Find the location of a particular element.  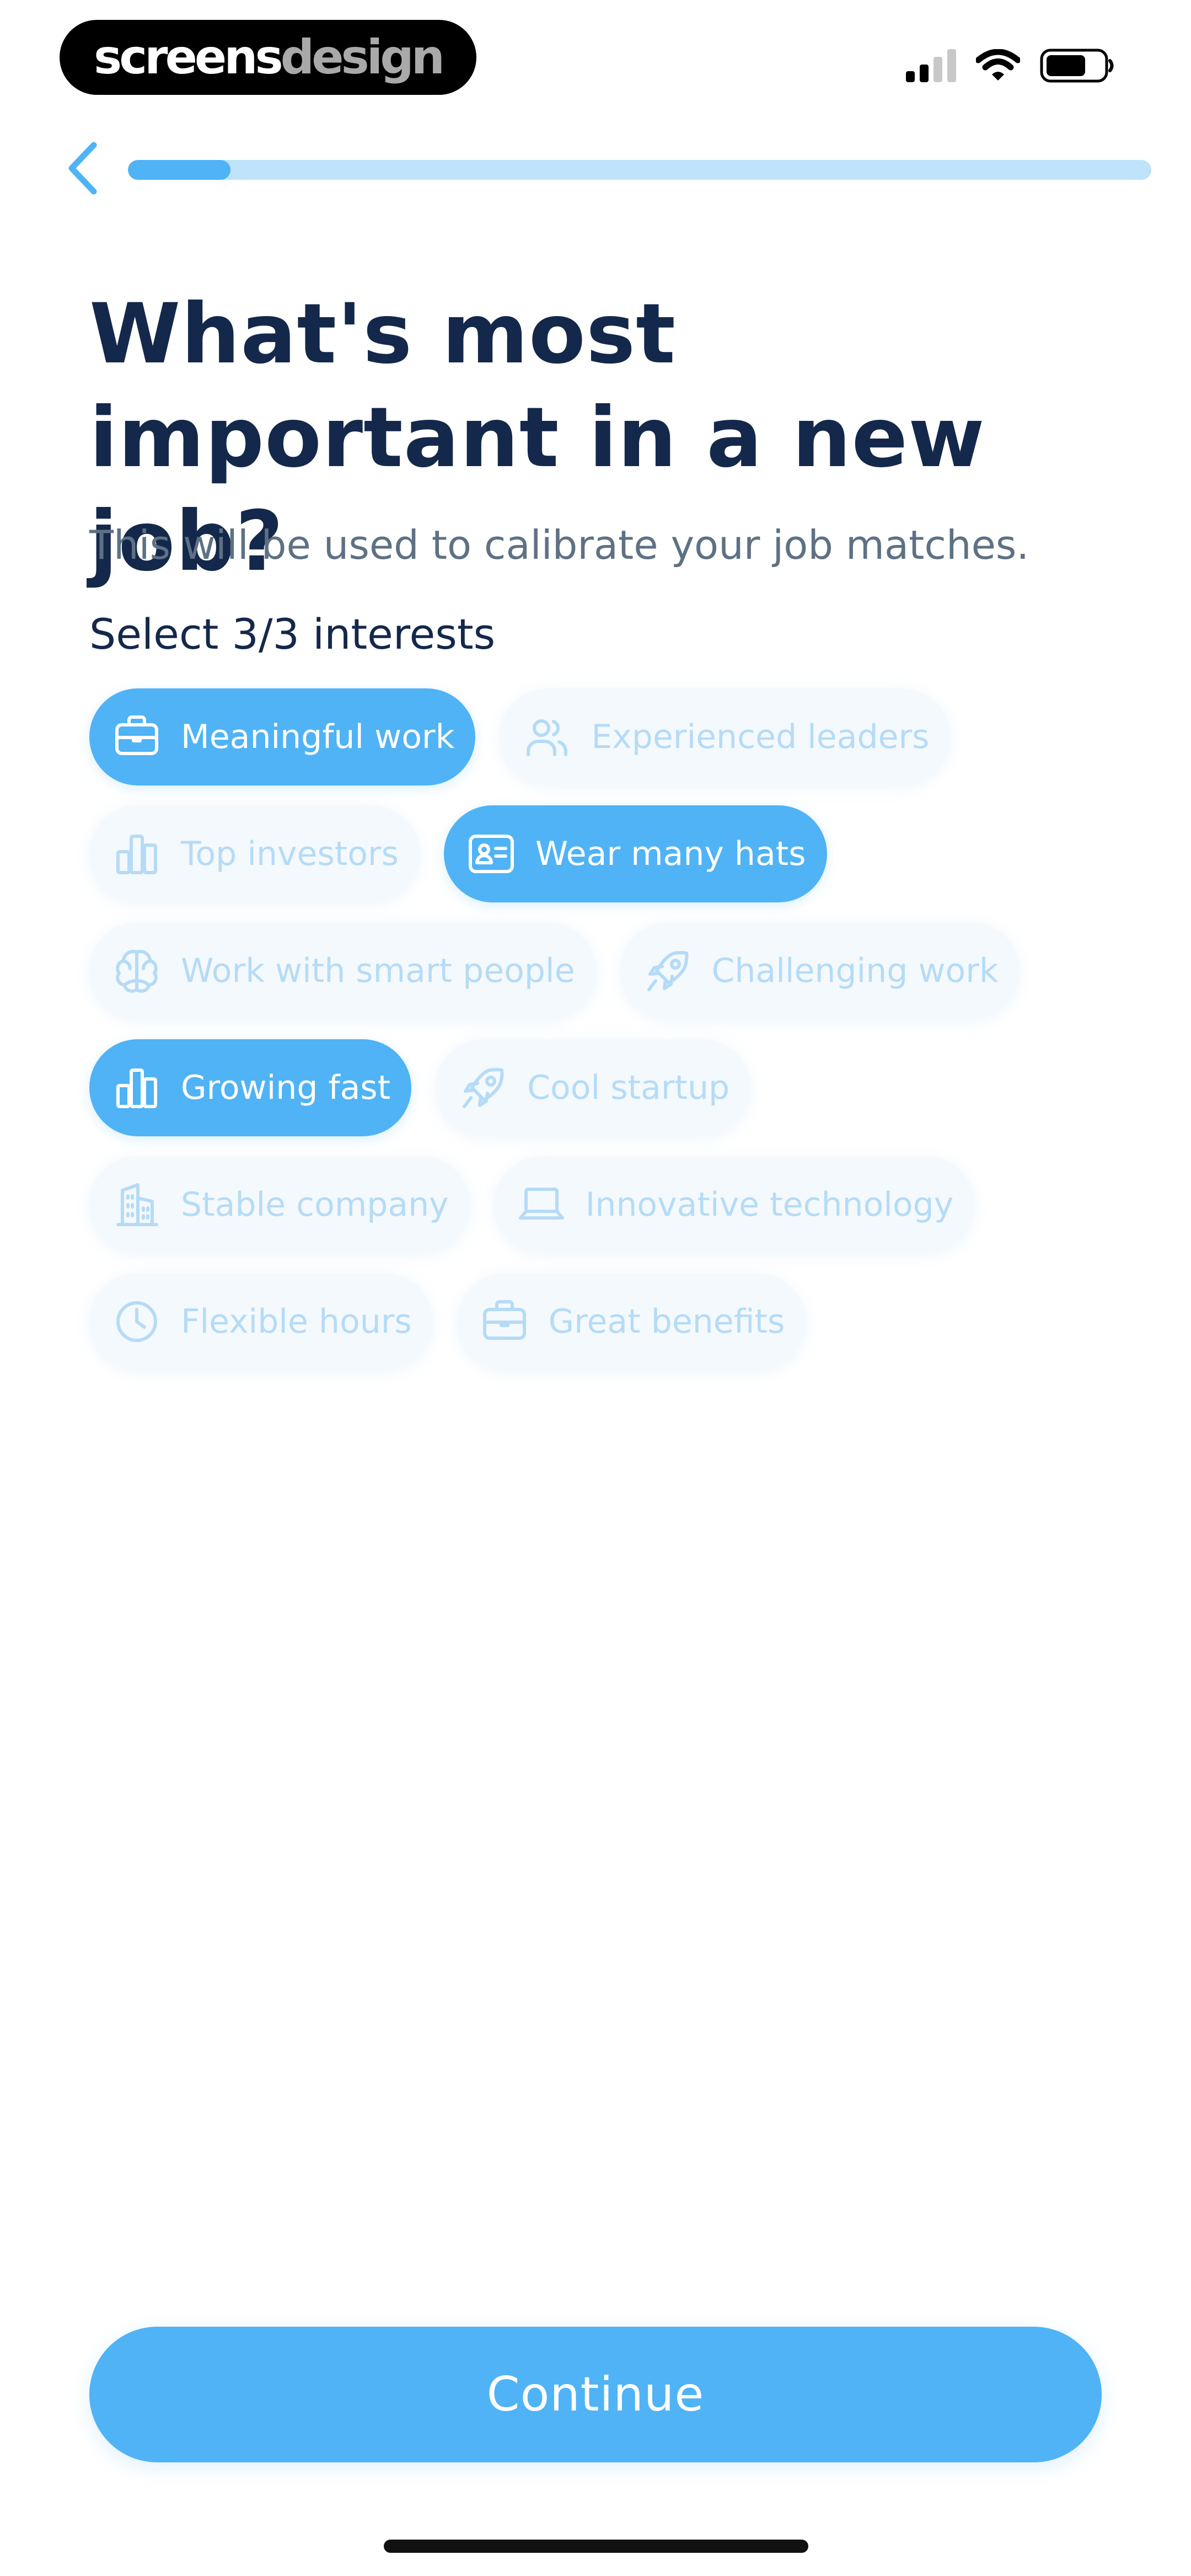

chip-row: Flexible hours Great benefits is located at coordinates (602, 1321).